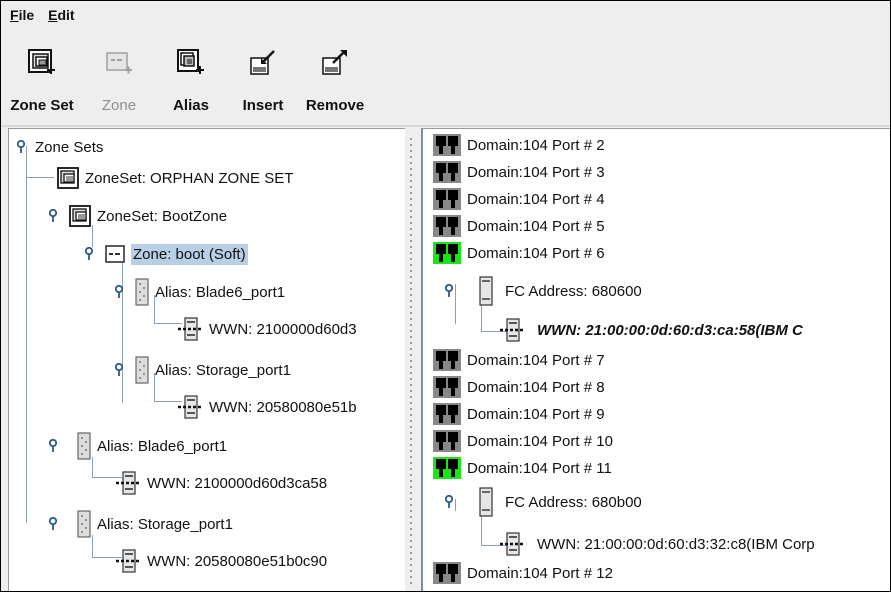  What do you see at coordinates (283, 329) in the screenshot?
I see `tree-label: WWN: 2100000d60d3` at bounding box center [283, 329].